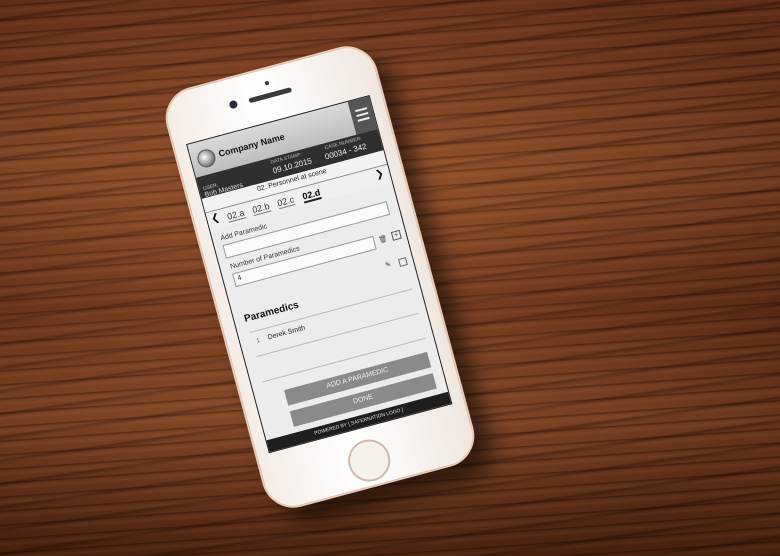 The width and height of the screenshot is (780, 556). What do you see at coordinates (261, 208) in the screenshot?
I see `tab-02b: 02.b` at bounding box center [261, 208].